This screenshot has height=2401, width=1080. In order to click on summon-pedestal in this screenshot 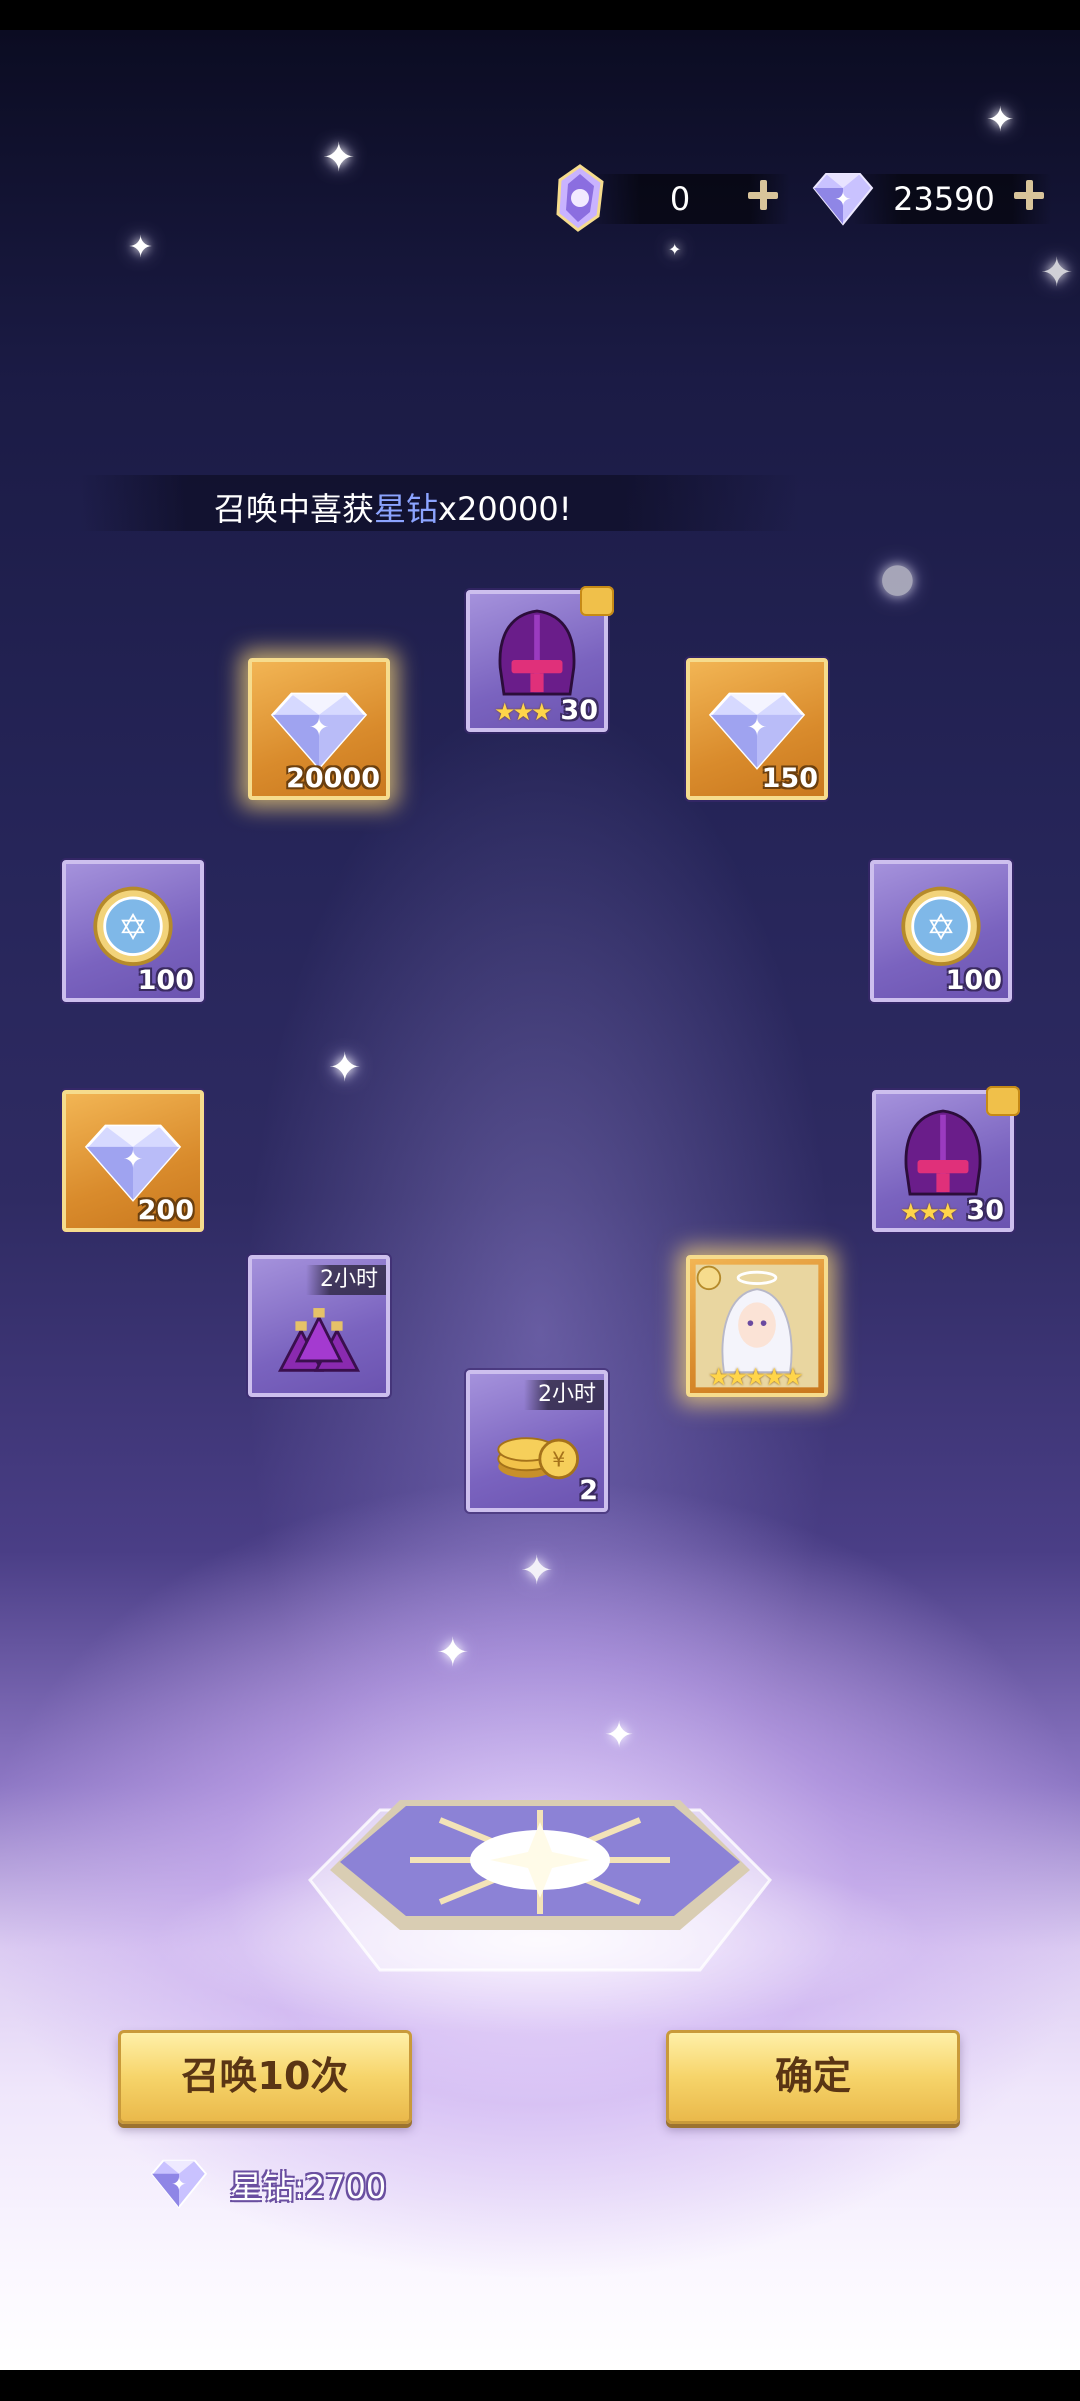, I will do `click(540, 1886)`.